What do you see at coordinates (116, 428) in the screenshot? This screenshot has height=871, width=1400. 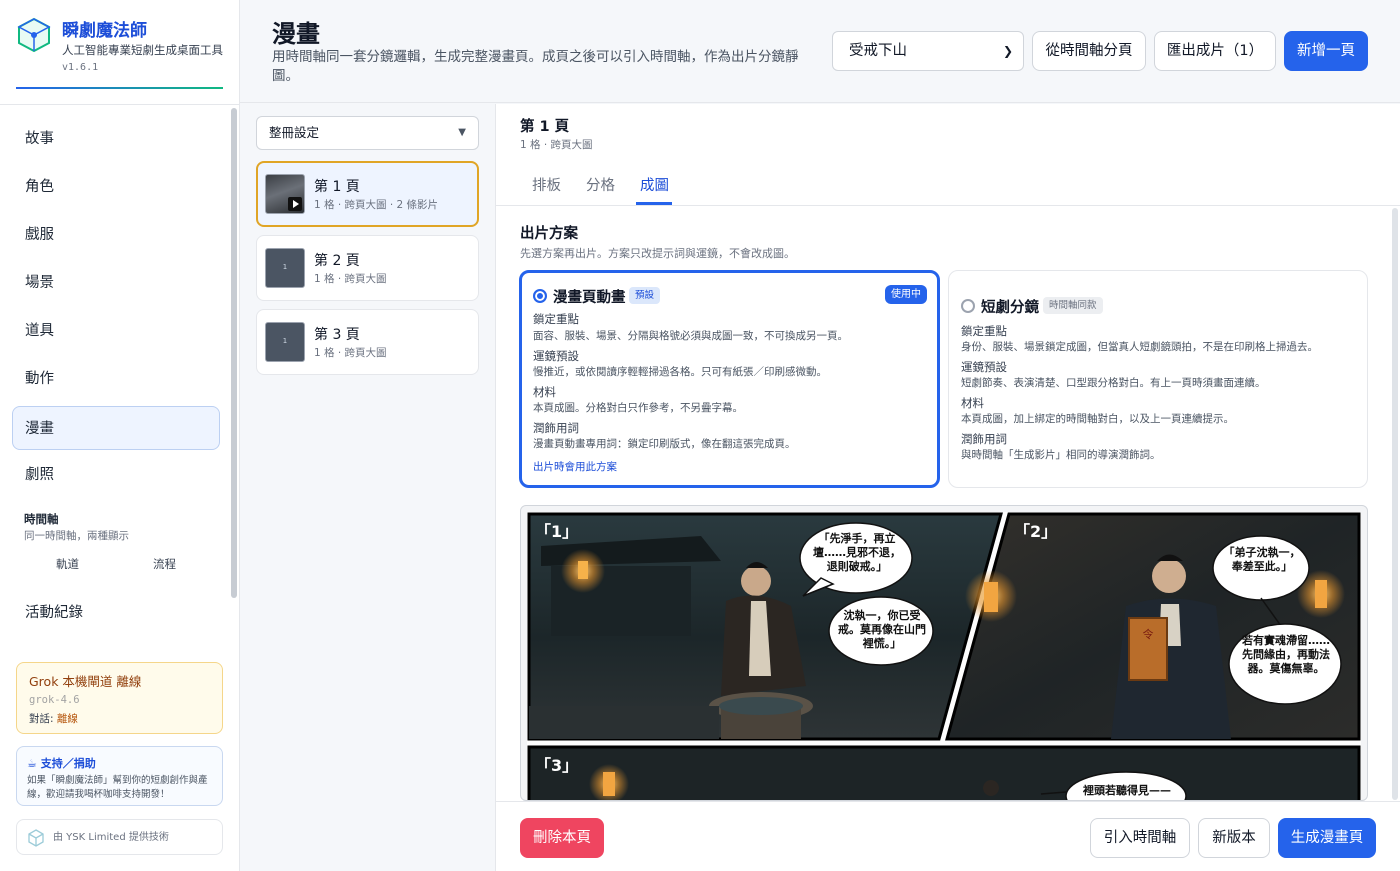 I see `sidebar-item-comics: 漫畫` at bounding box center [116, 428].